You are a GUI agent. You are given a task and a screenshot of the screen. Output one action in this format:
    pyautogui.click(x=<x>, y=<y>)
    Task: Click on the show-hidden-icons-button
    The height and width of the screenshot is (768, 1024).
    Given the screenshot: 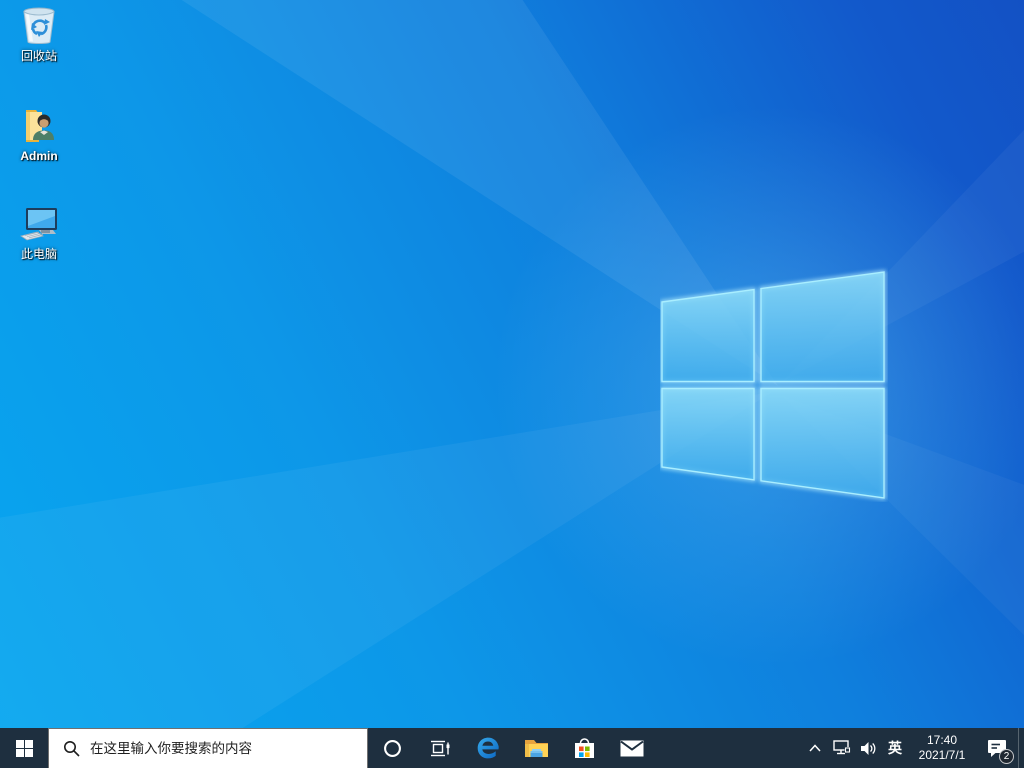 What is the action you would take?
    pyautogui.click(x=815, y=748)
    